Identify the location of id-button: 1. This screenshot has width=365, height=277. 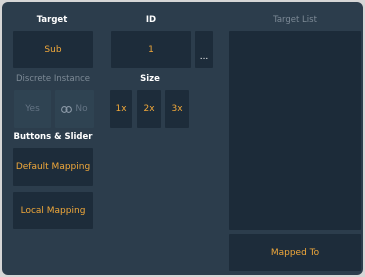
(151, 49).